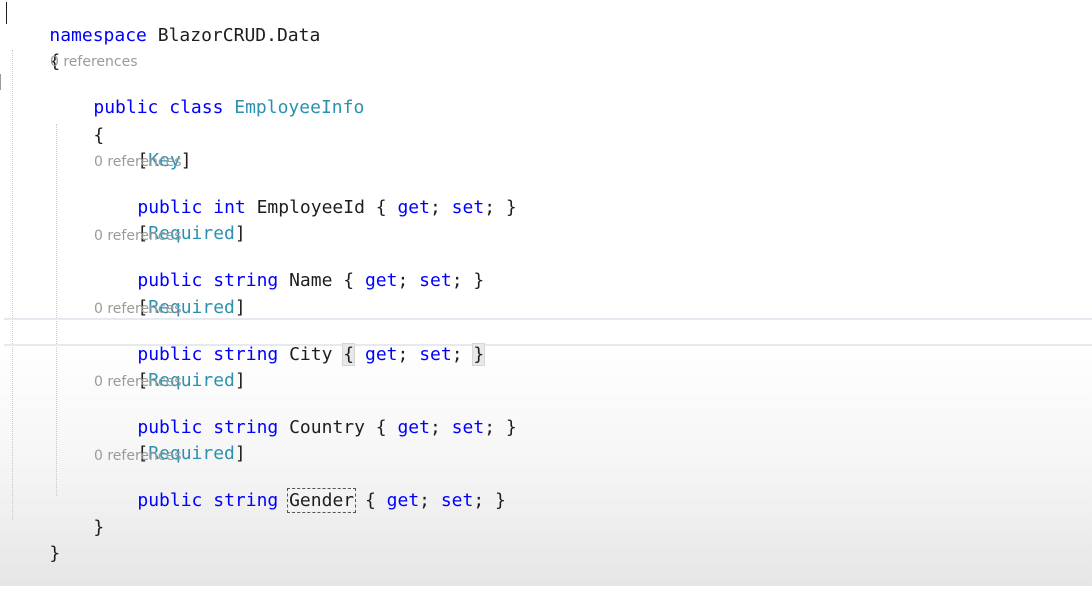  What do you see at coordinates (207, 95) in the screenshot?
I see `class-declaration-line: public class EmployeeInfo` at bounding box center [207, 95].